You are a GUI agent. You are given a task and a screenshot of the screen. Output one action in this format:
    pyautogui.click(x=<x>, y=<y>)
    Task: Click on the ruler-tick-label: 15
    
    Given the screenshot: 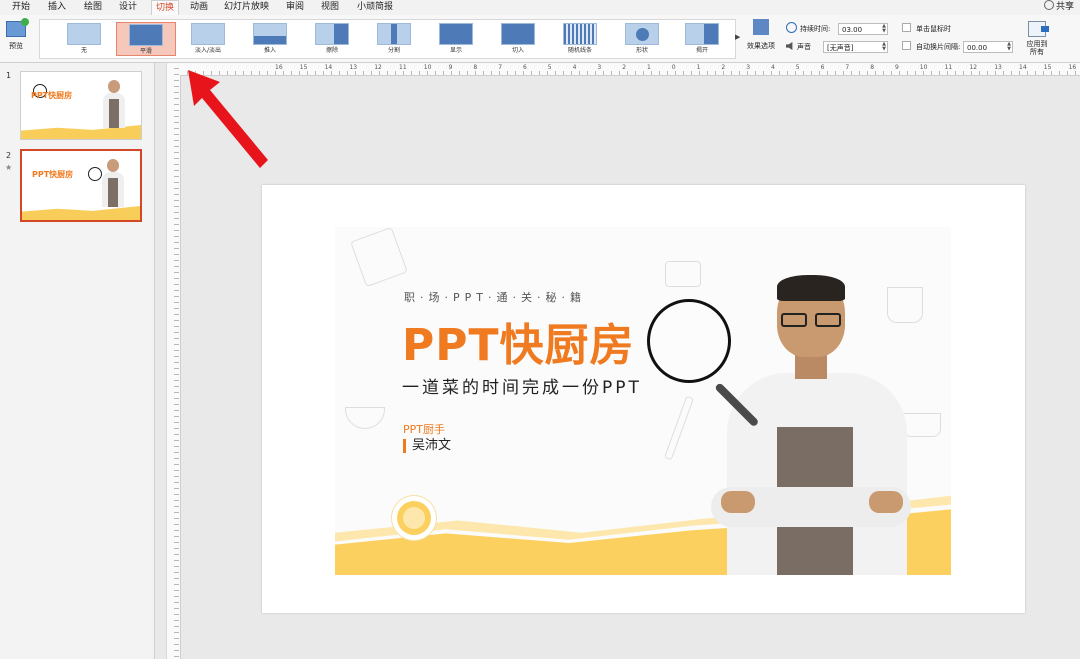 What is the action you would take?
    pyautogui.click(x=303, y=67)
    